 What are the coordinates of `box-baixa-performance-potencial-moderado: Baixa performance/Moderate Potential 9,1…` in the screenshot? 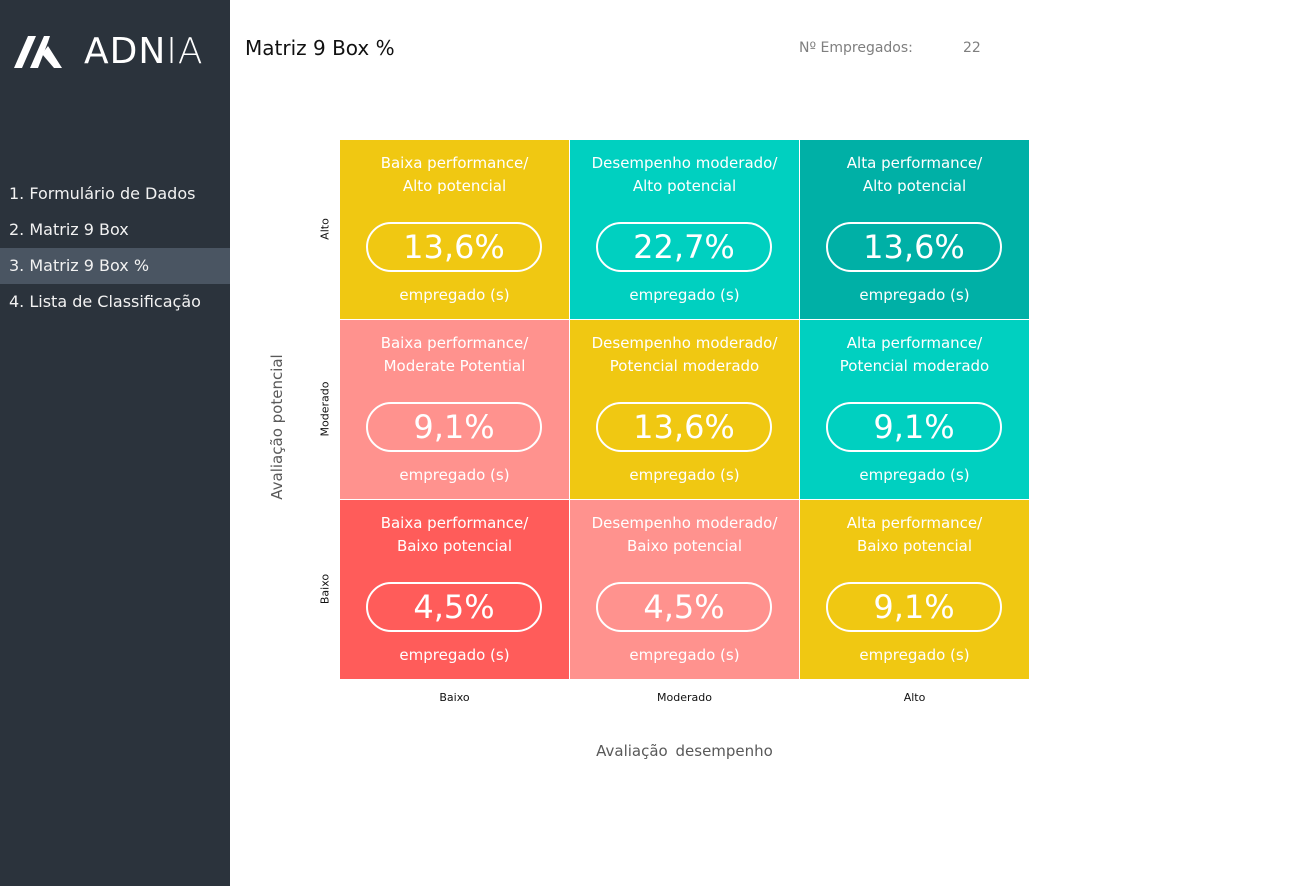 It's located at (454, 409).